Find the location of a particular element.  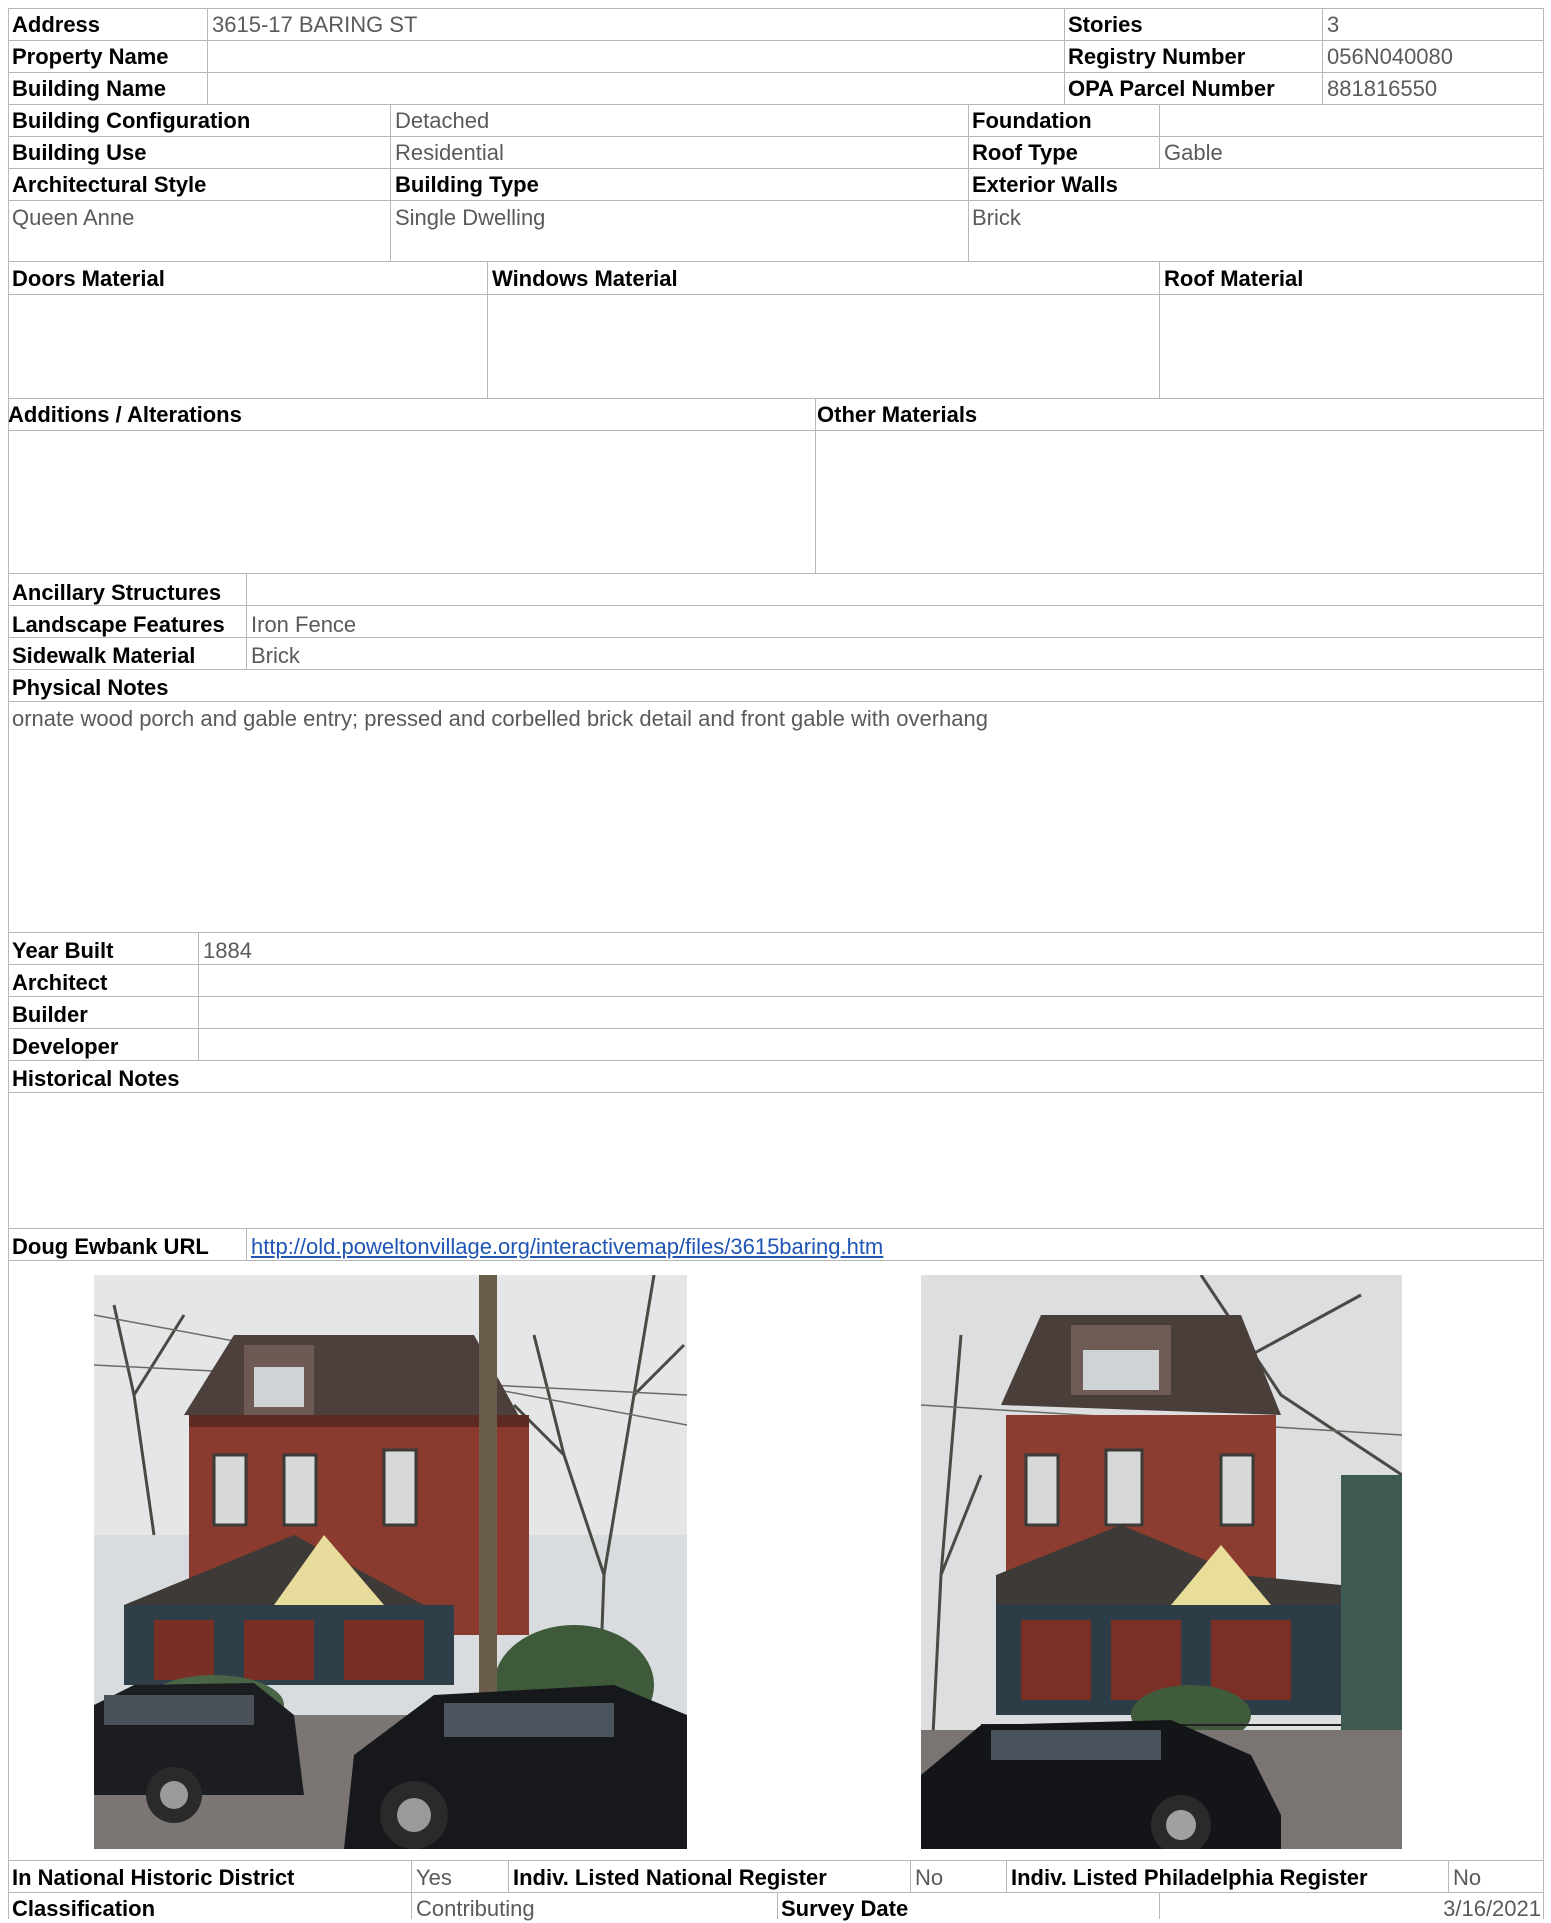

building-use-label: Building Use is located at coordinates (79, 152).